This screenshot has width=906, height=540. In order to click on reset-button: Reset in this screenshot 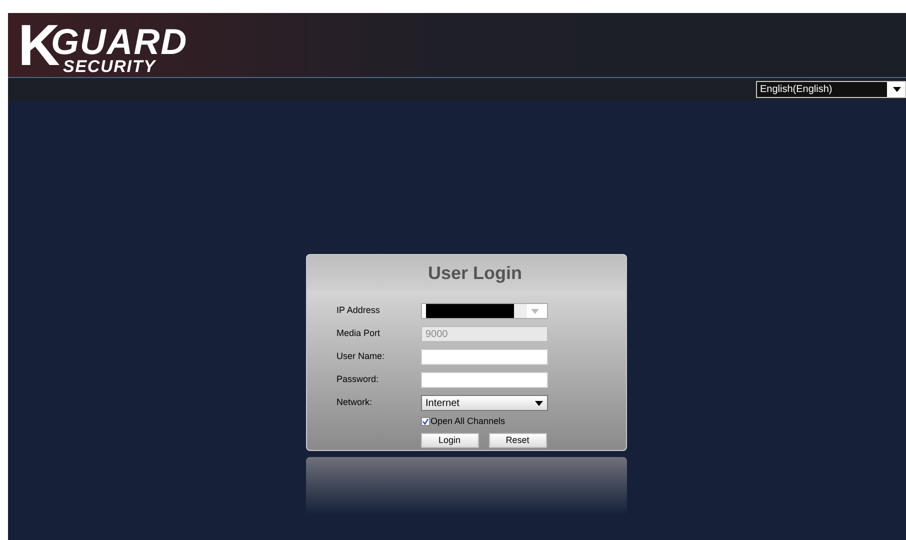, I will do `click(517, 440)`.